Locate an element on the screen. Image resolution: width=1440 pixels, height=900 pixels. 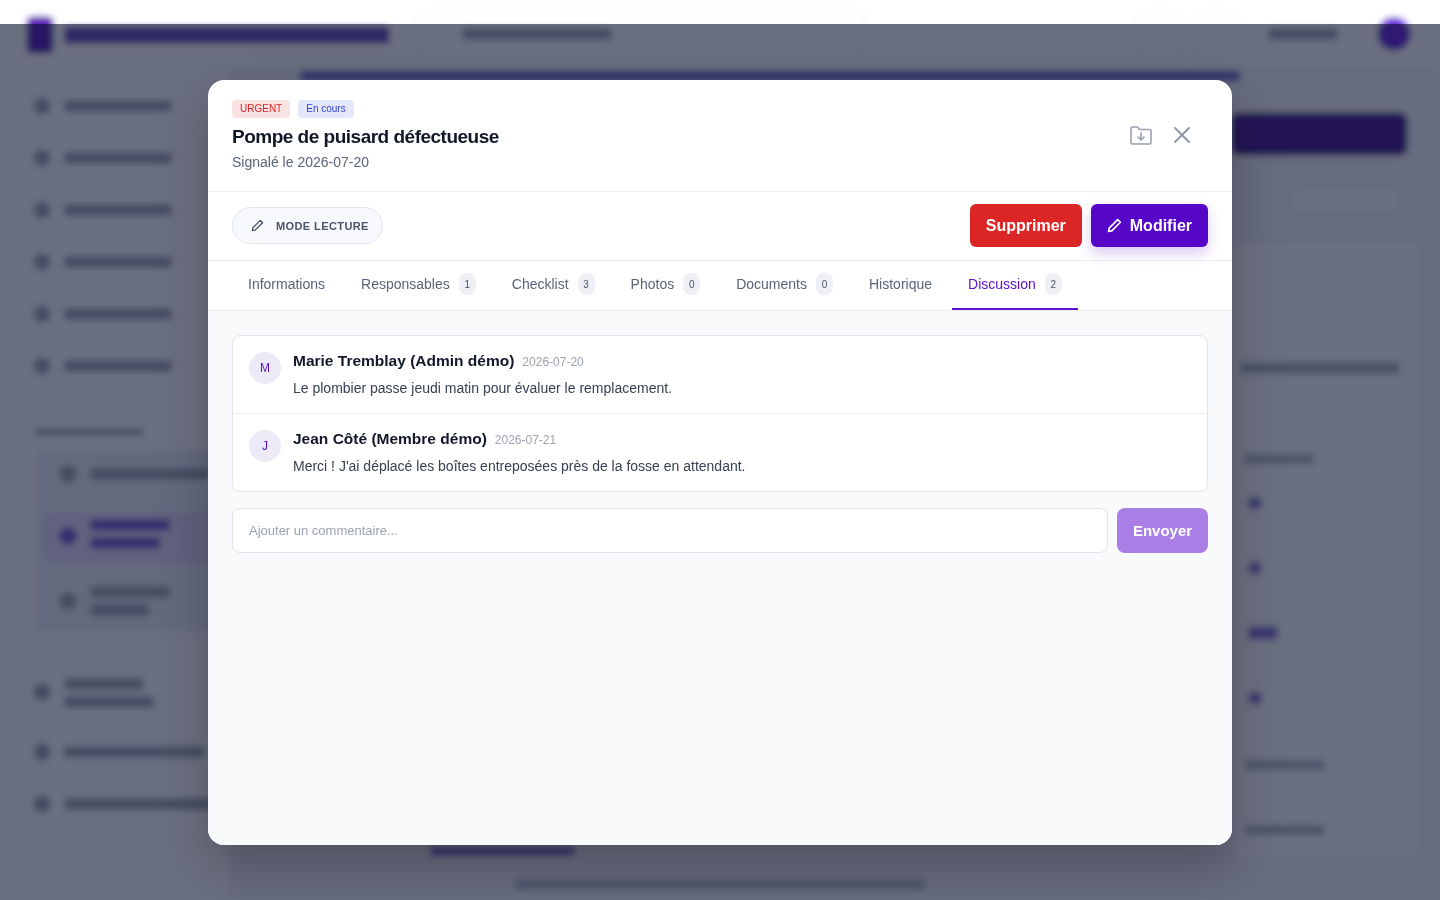
close-icon is located at coordinates (1182, 135).